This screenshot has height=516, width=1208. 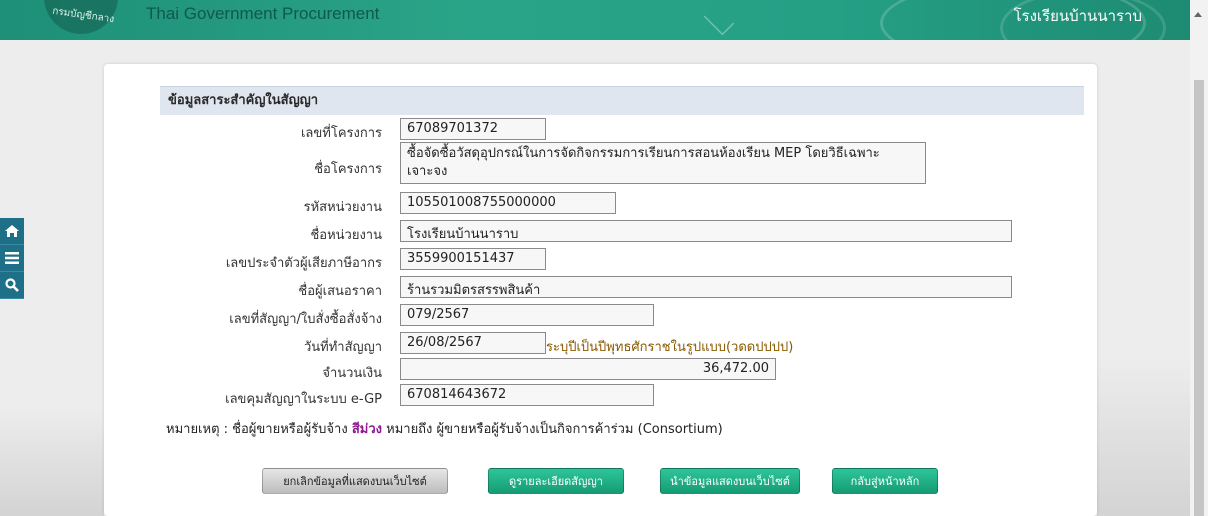 I want to click on scroll-up-arrow-icon, so click(x=1198, y=14).